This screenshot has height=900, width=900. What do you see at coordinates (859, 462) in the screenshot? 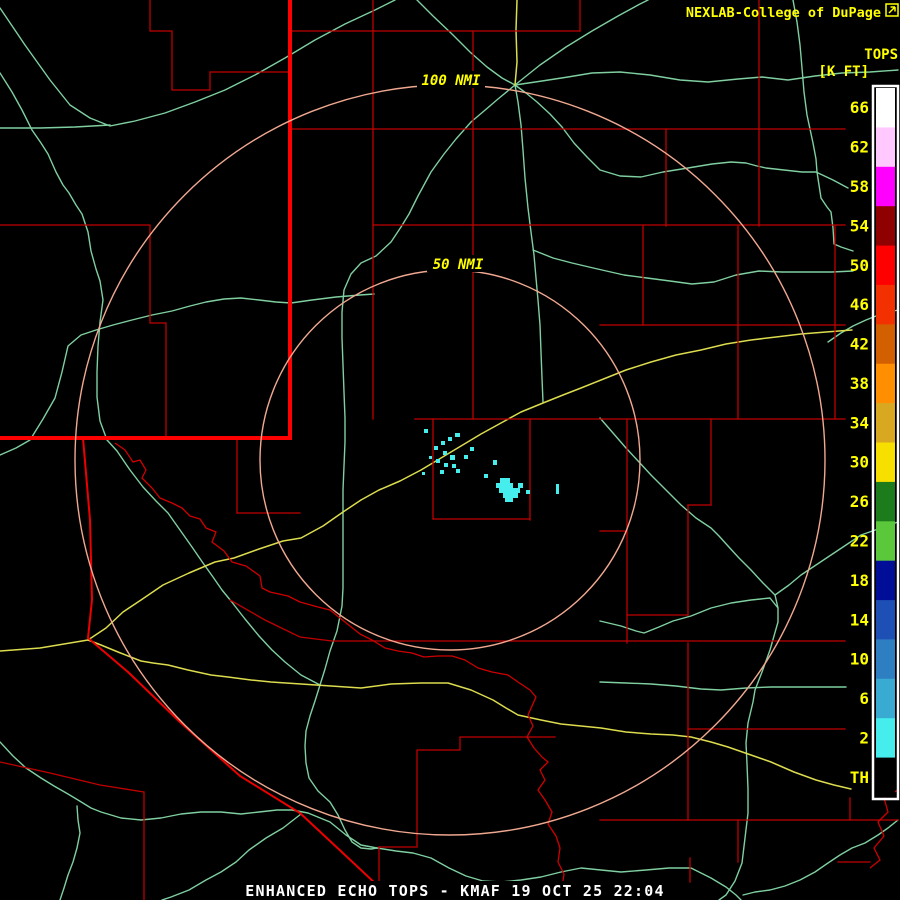
I see `colorbar-label-30: 30` at bounding box center [859, 462].